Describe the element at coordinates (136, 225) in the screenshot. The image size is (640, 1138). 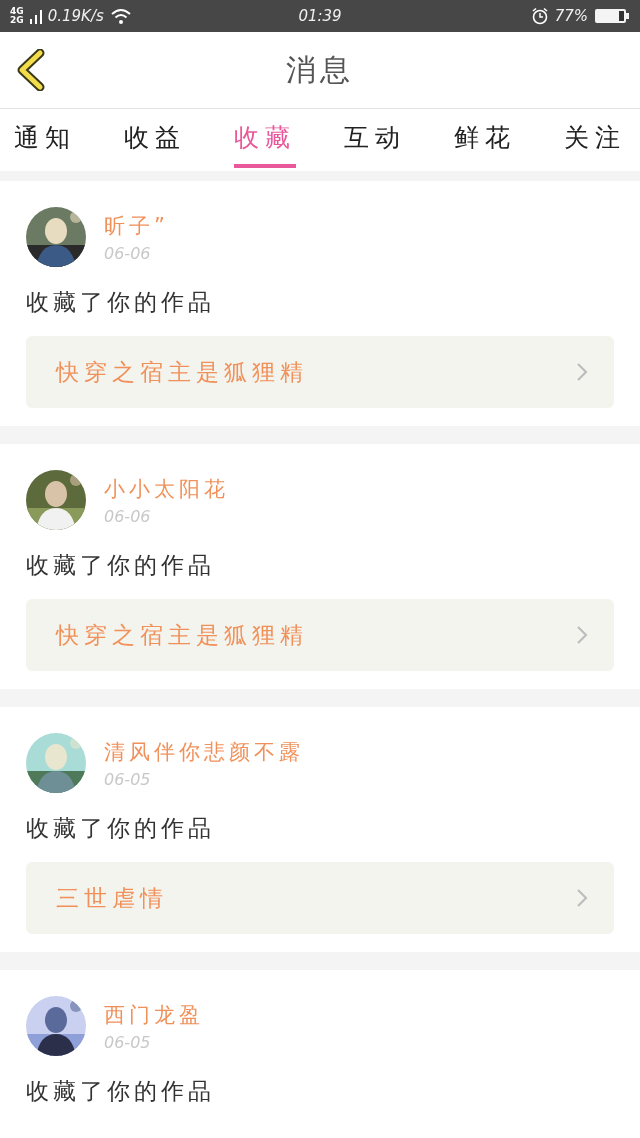
I see `user-name: 昕子”` at that location.